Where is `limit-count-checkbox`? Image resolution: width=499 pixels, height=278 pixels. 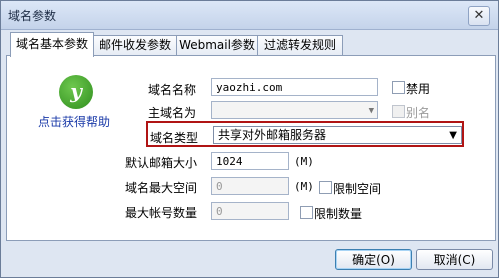 limit-count-checkbox is located at coordinates (306, 212).